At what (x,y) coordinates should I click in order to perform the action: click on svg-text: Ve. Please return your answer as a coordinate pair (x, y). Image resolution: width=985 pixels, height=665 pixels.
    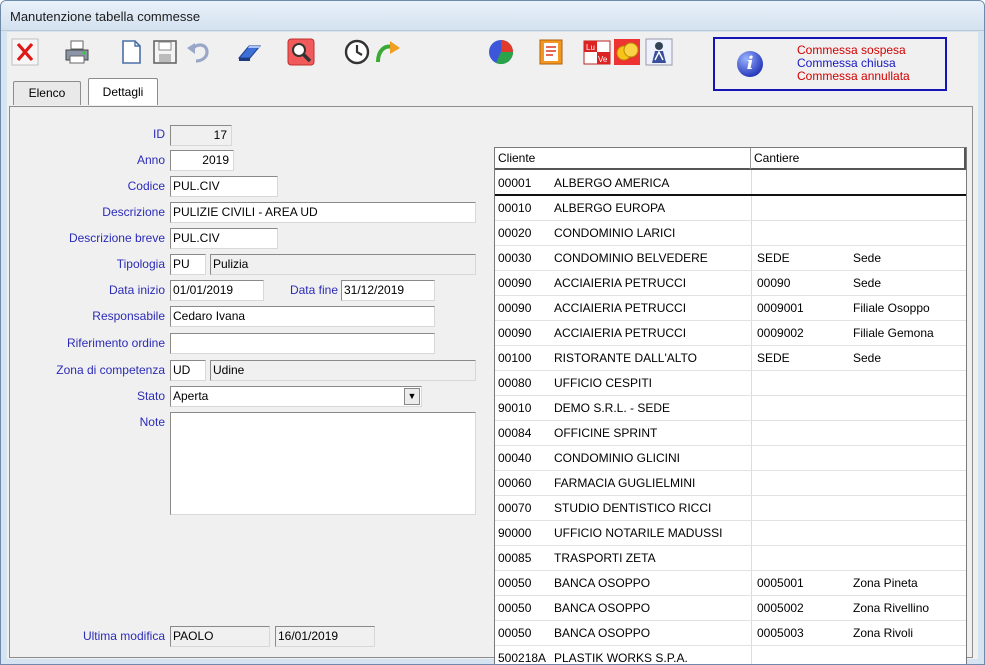
    Looking at the image, I should click on (603, 59).